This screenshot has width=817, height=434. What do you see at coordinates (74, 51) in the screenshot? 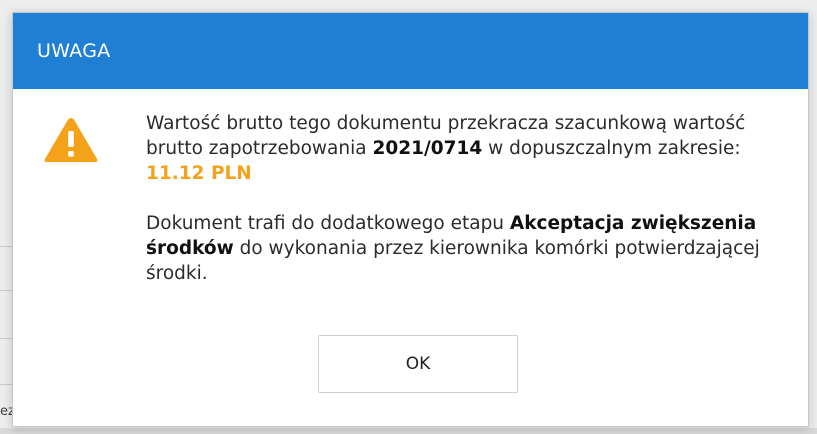
I see `dialog-title: UWAGA` at bounding box center [74, 51].